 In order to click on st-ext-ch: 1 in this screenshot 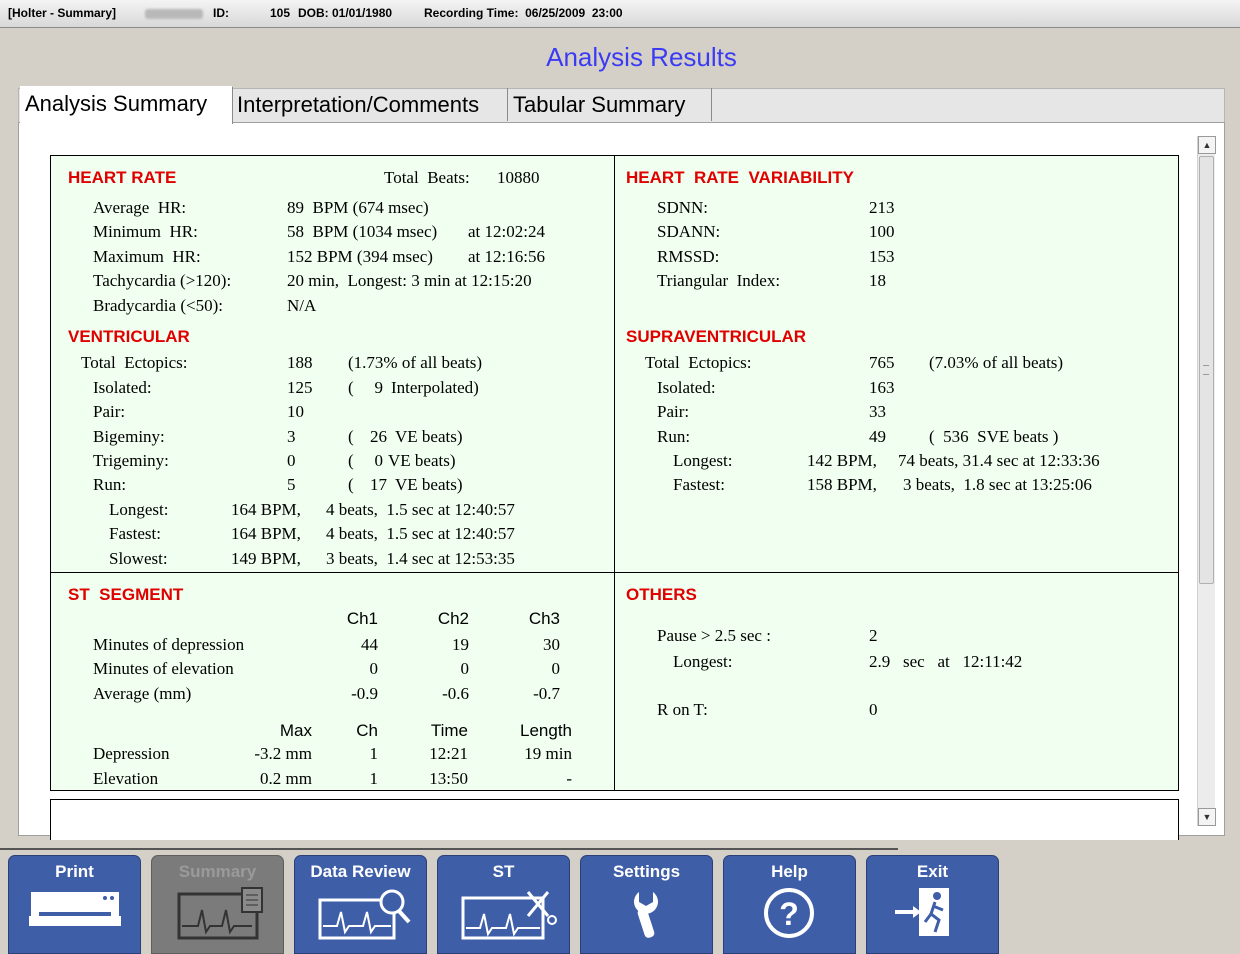, I will do `click(374, 778)`.